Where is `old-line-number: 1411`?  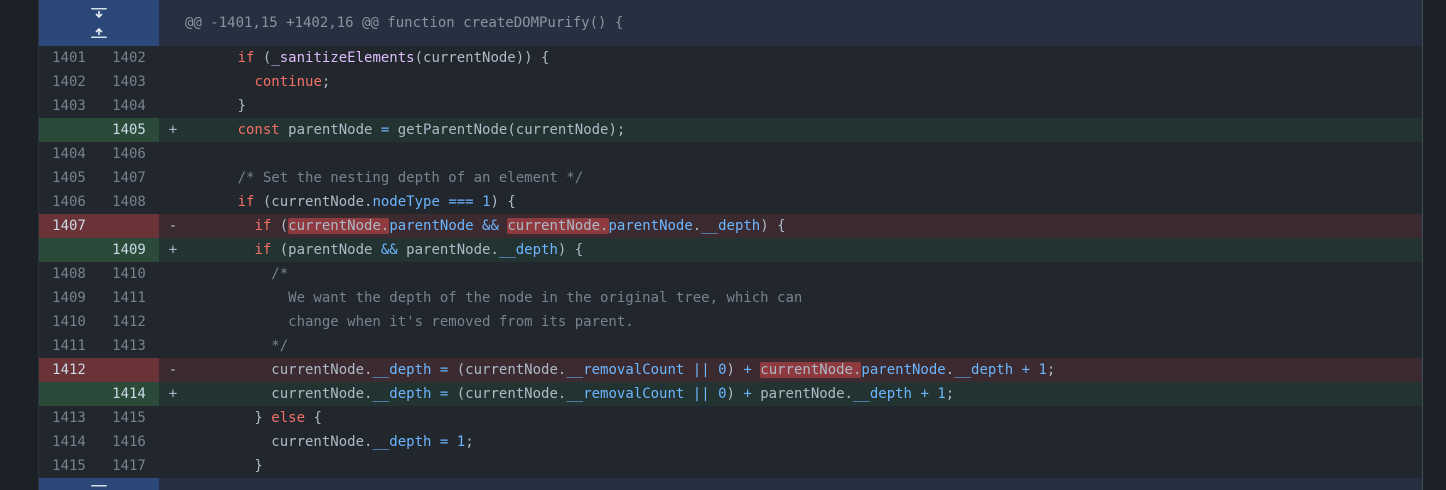
old-line-number: 1411 is located at coordinates (69, 346).